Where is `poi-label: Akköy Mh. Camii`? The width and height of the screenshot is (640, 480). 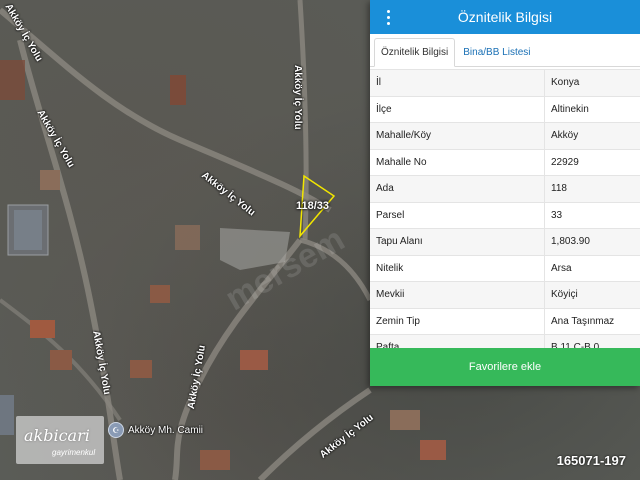
poi-label: Akköy Mh. Camii is located at coordinates (166, 430).